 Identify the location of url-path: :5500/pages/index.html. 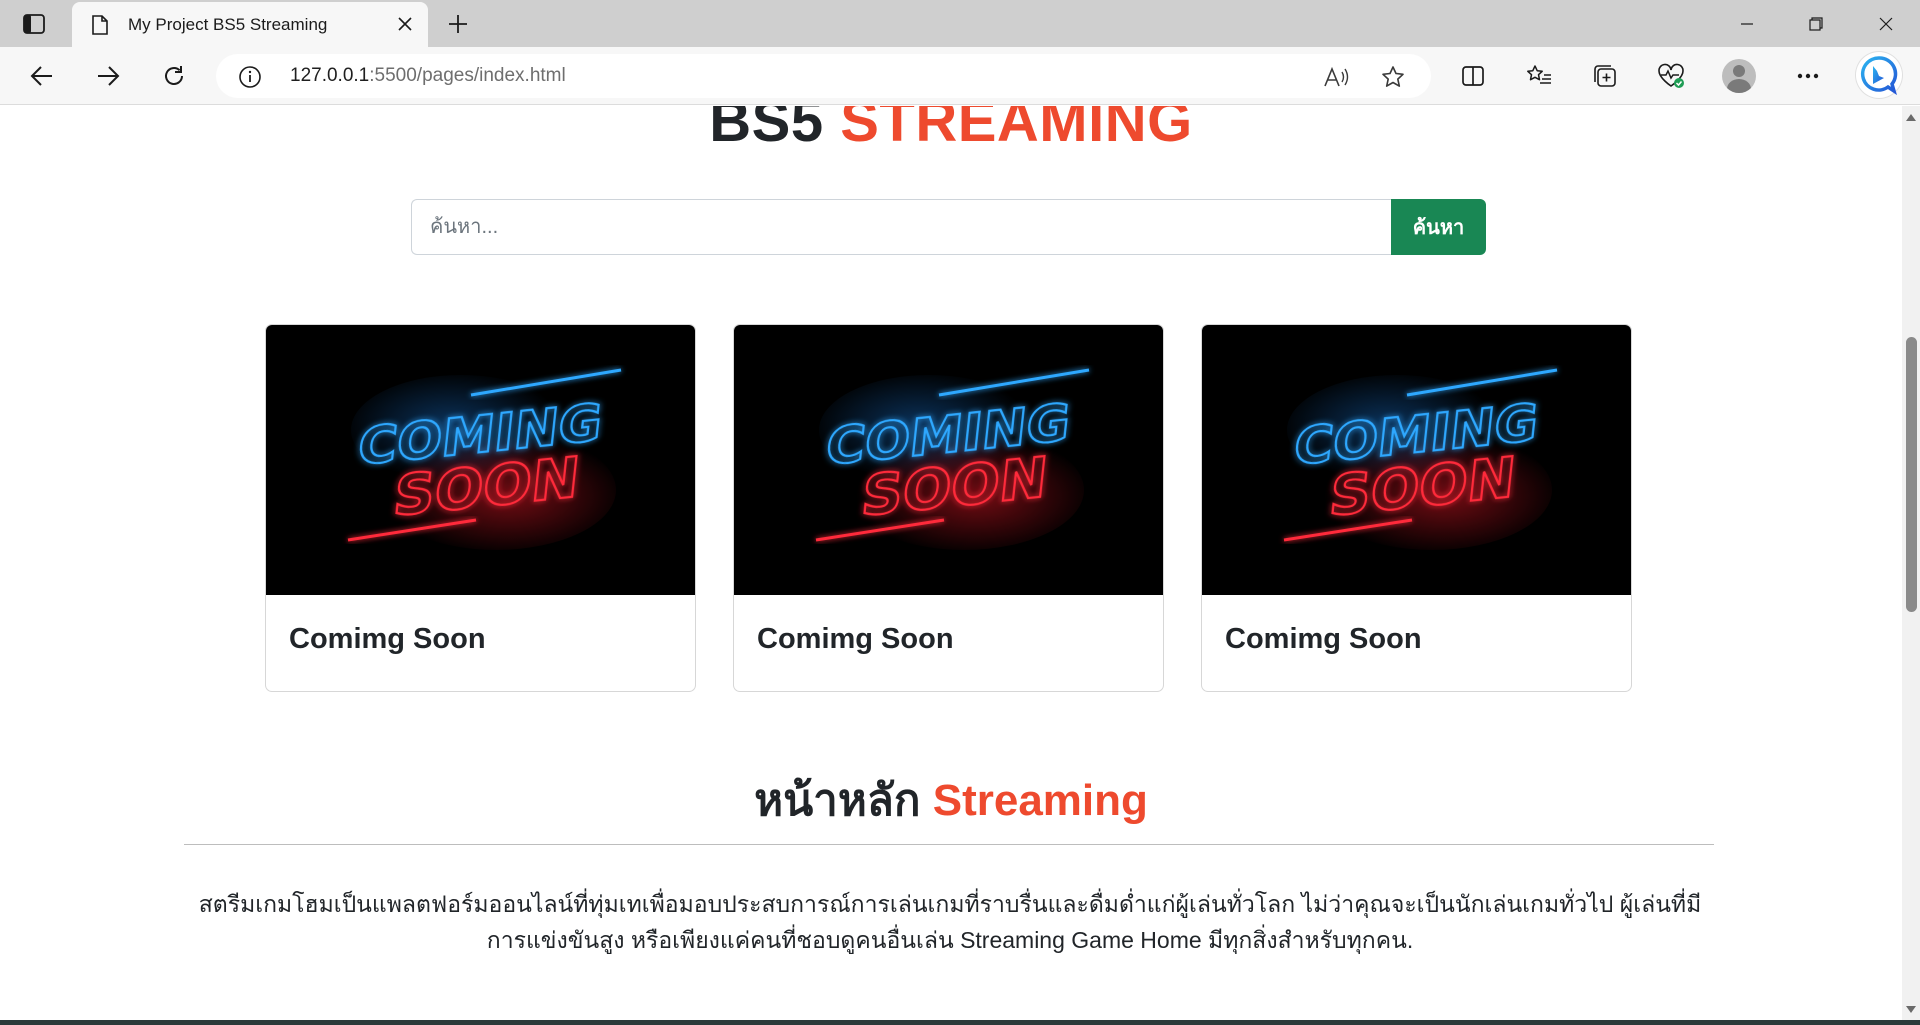
(467, 75).